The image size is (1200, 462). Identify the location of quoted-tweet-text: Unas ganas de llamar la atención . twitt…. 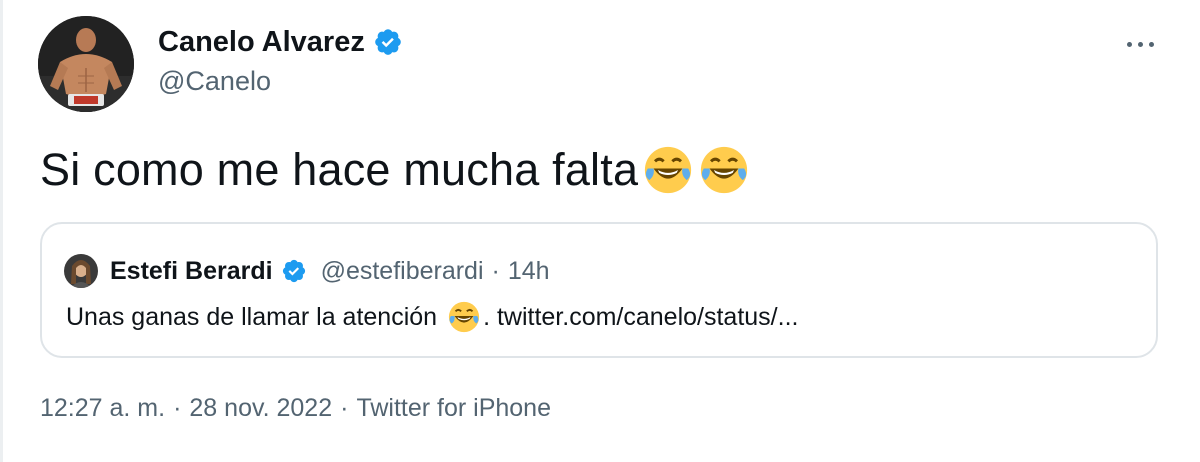
(432, 317).